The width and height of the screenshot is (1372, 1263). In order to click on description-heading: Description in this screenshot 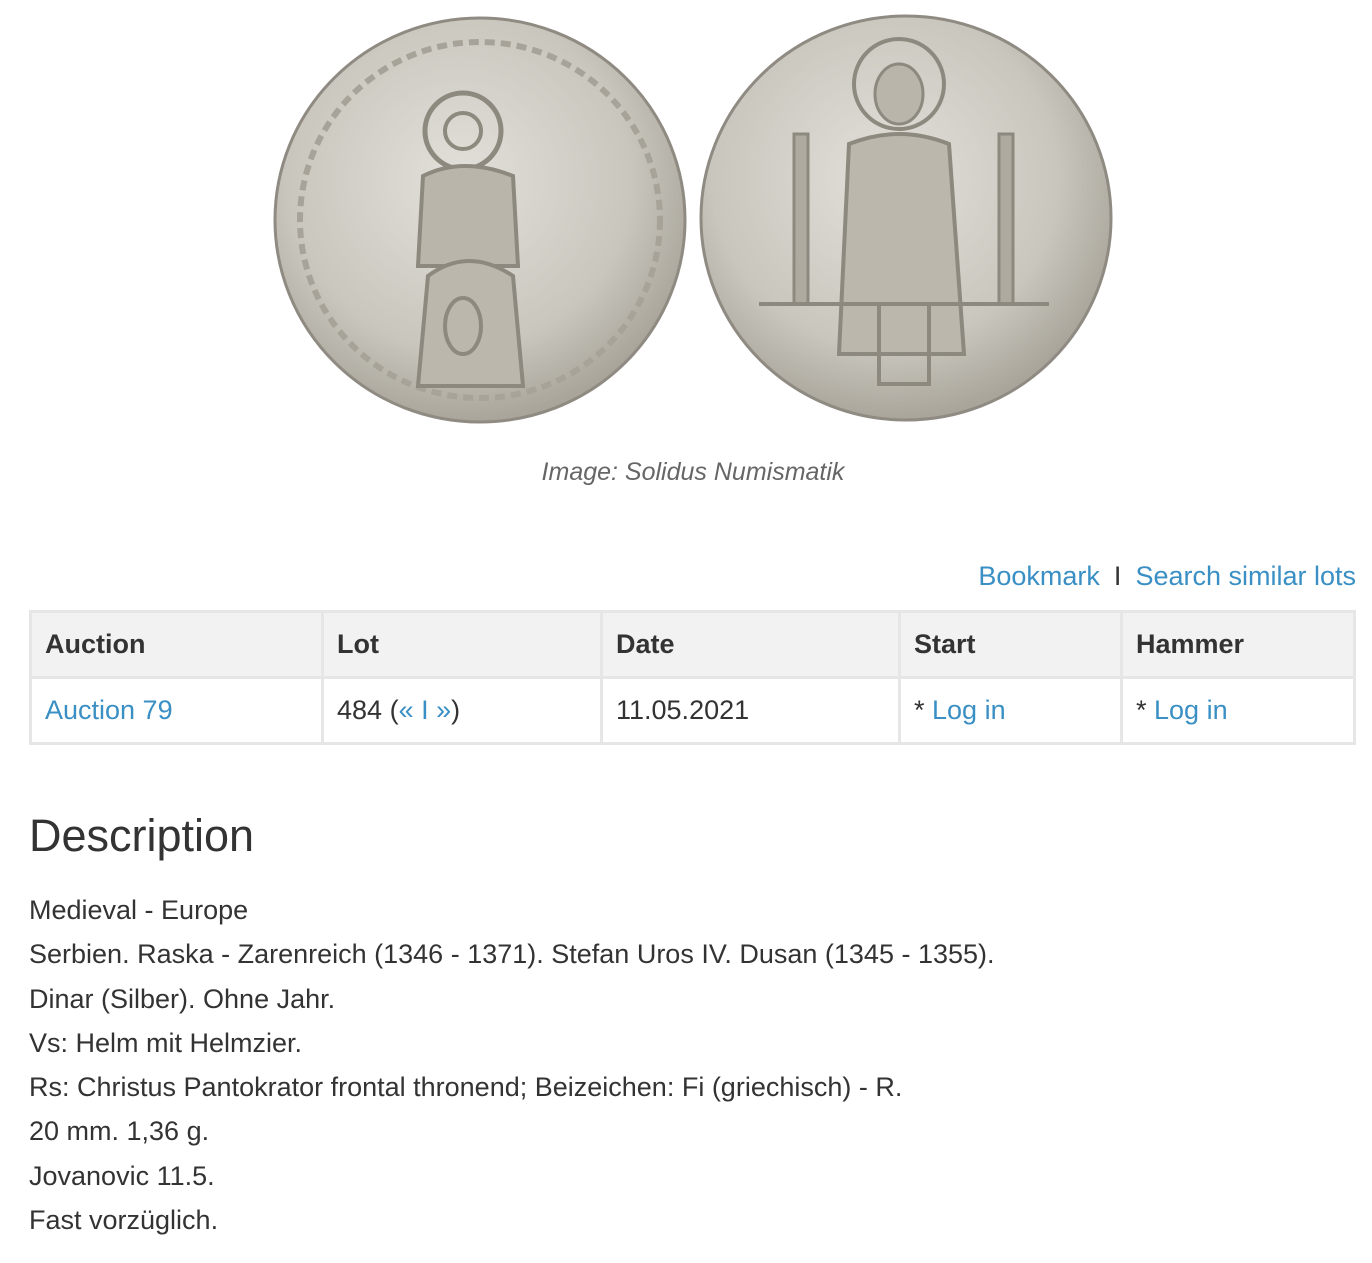, I will do `click(142, 835)`.